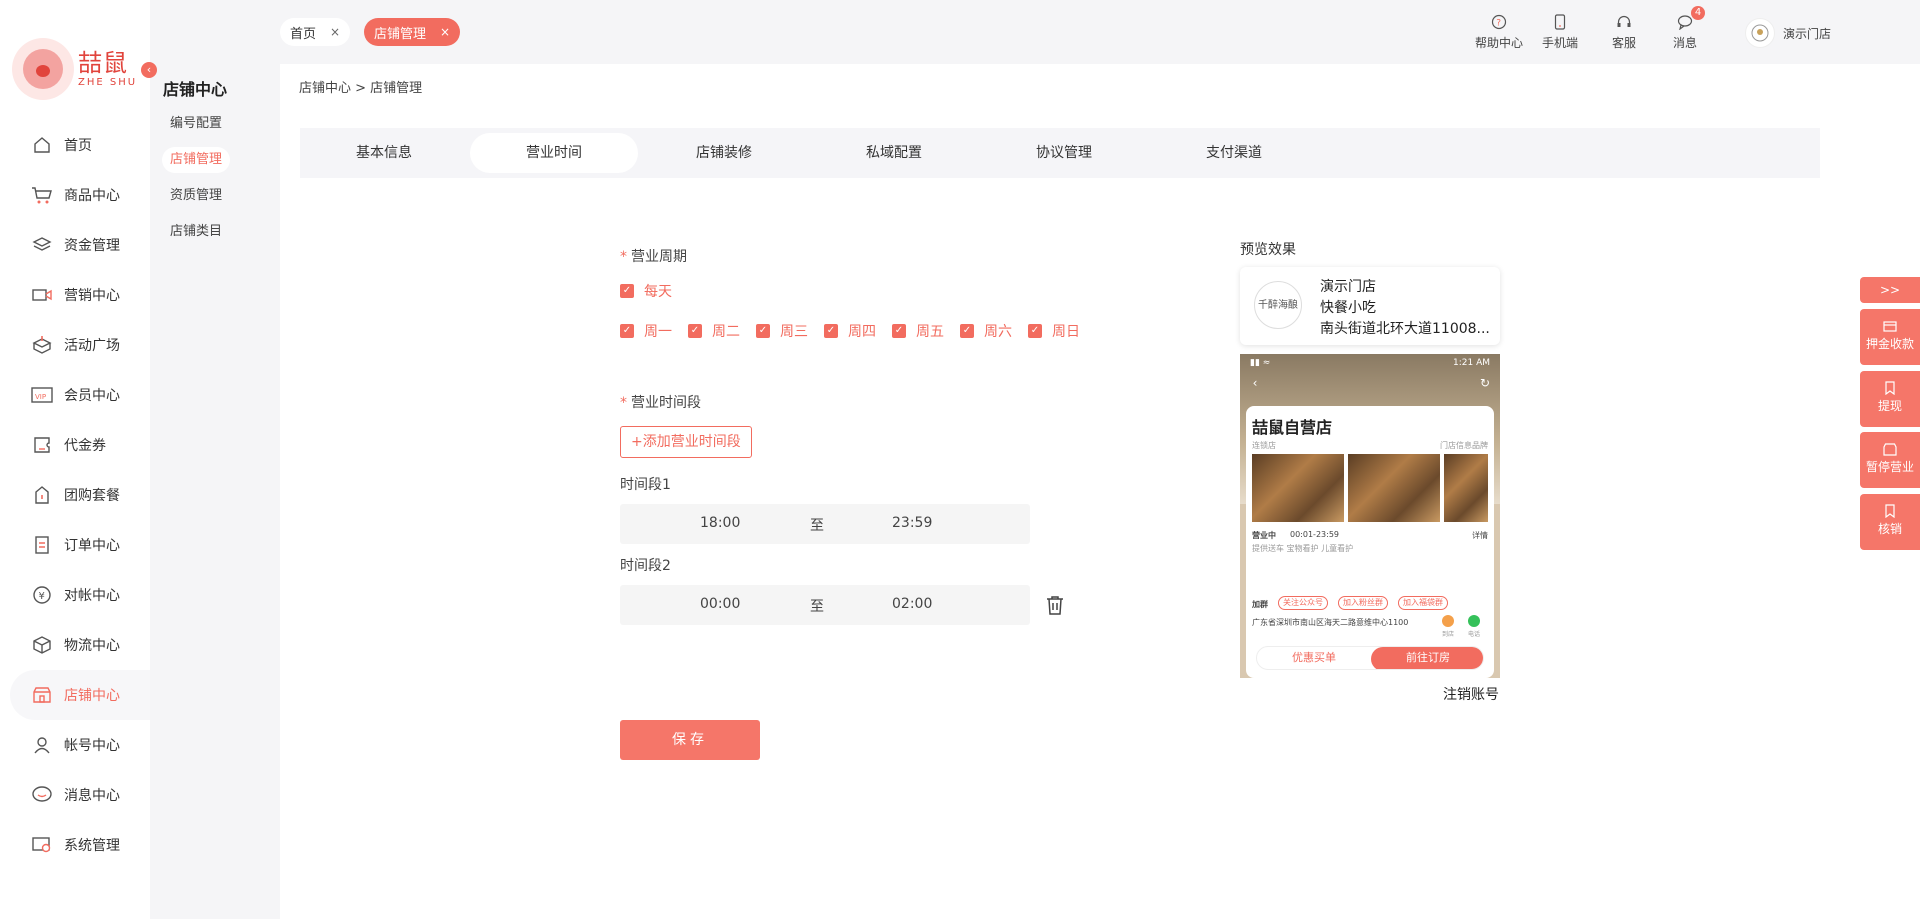 Image resolution: width=1920 pixels, height=919 pixels. Describe the element at coordinates (75, 145) in the screenshot. I see `sidebar-item-home: 首页` at that location.